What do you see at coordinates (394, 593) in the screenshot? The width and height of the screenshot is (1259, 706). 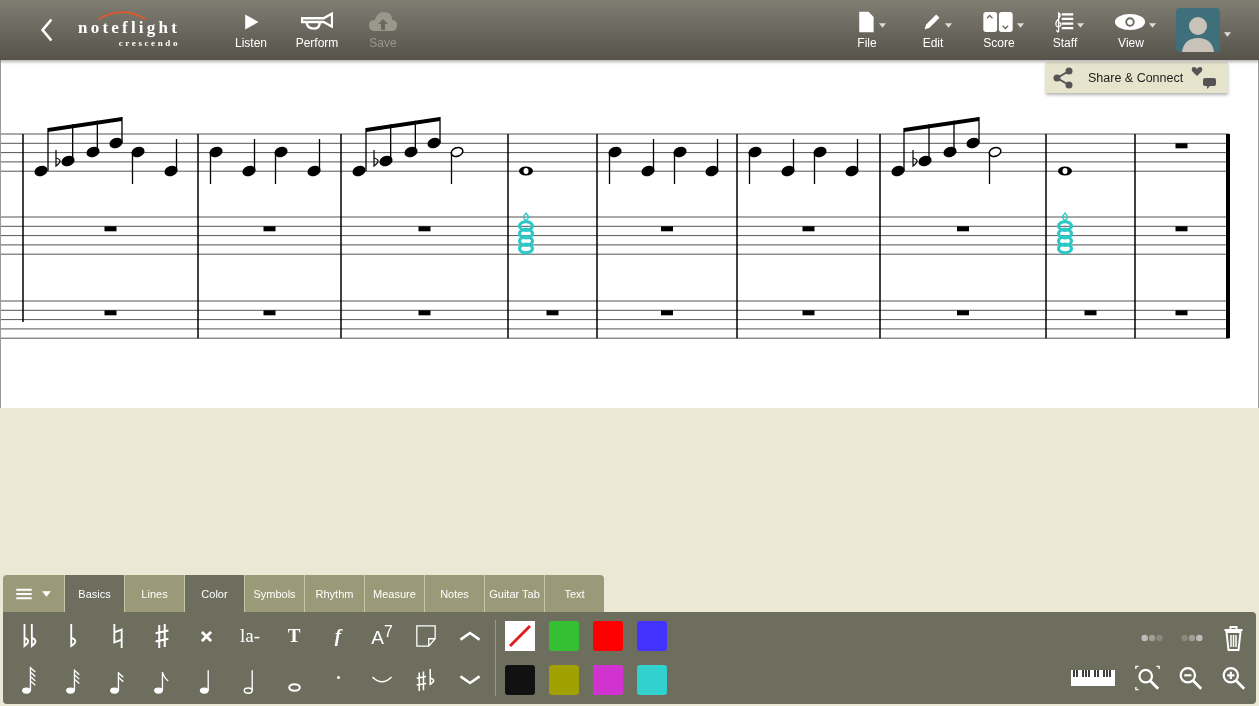 I see `palette-tab: Measure` at bounding box center [394, 593].